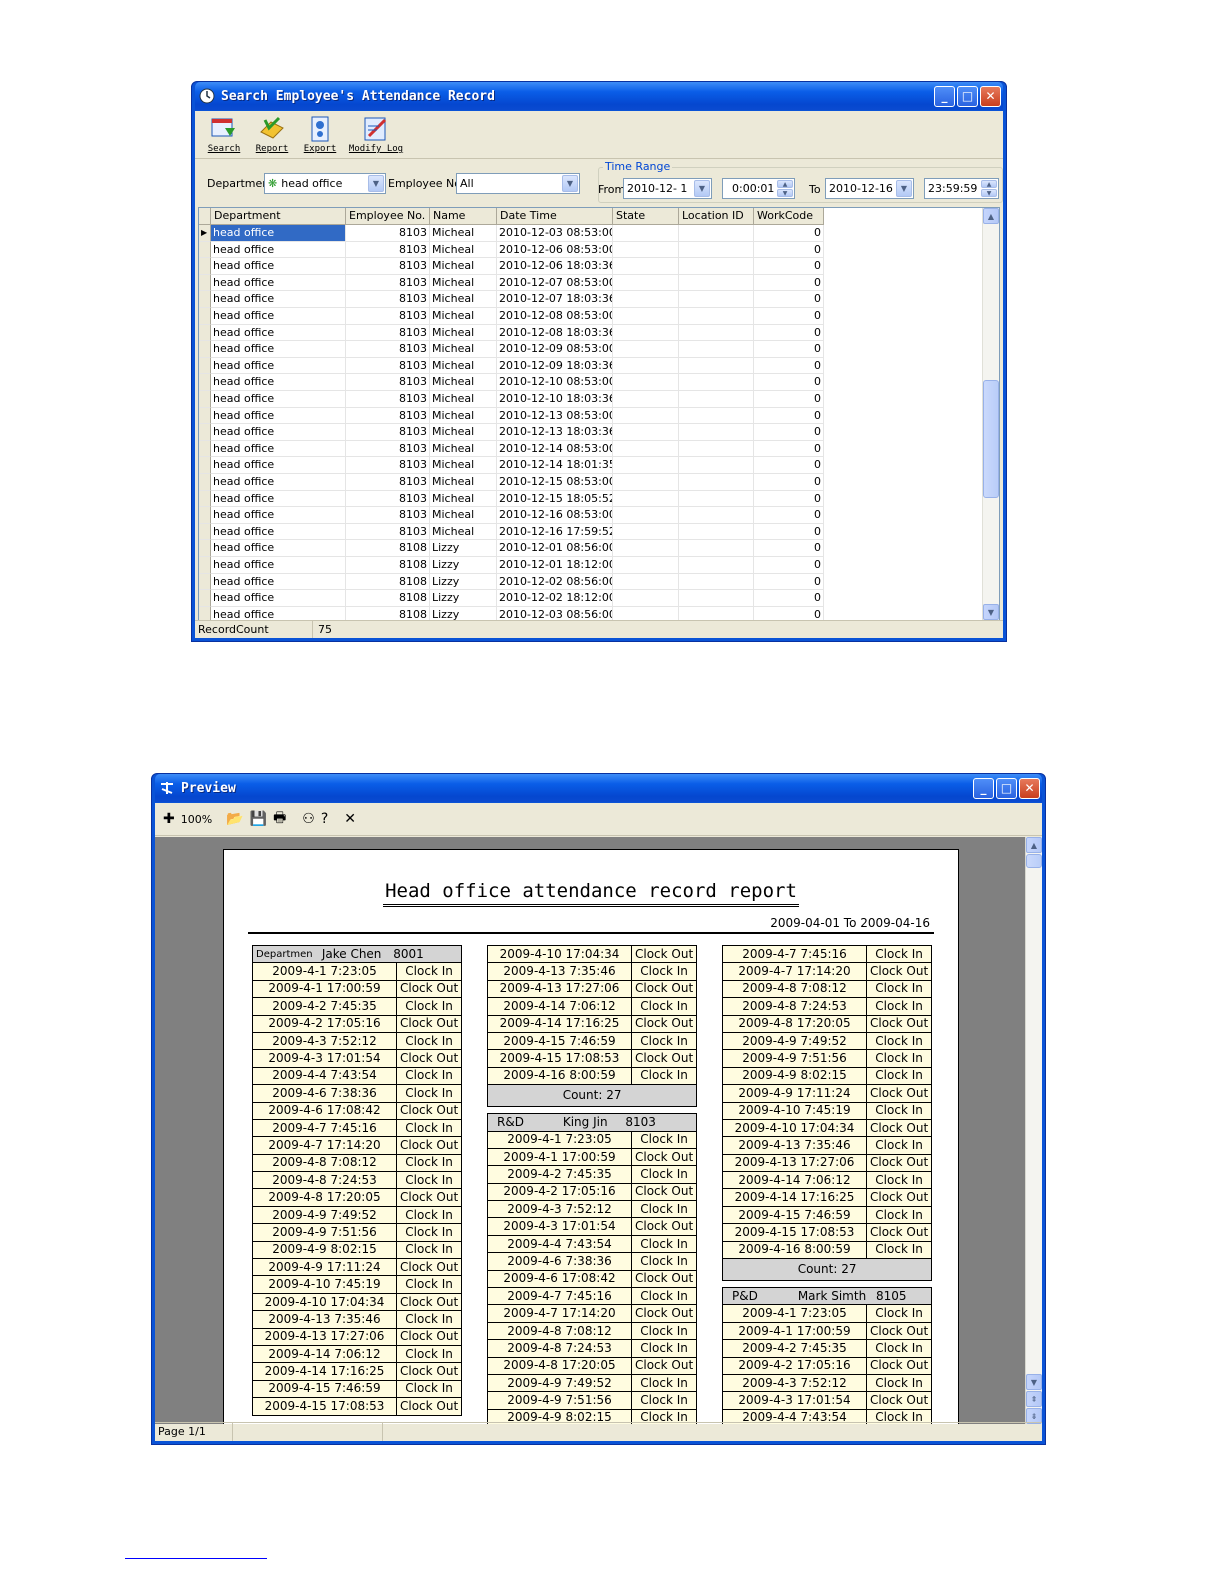  I want to click on table-cell: 2010-12-16 08:53:00, so click(555, 515).